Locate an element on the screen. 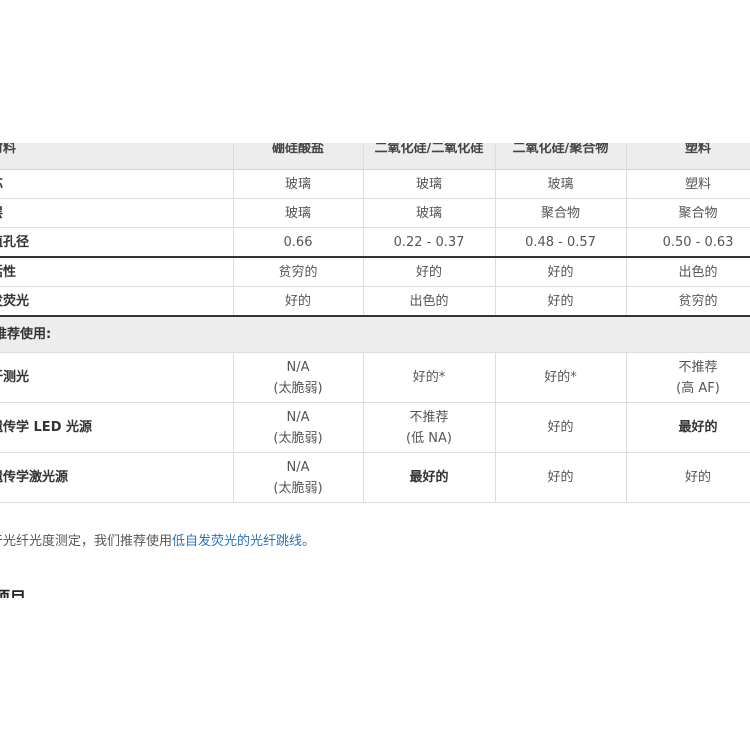 This screenshot has height=750, width=750. row-label-cell: 纤测光 is located at coordinates (117, 377).